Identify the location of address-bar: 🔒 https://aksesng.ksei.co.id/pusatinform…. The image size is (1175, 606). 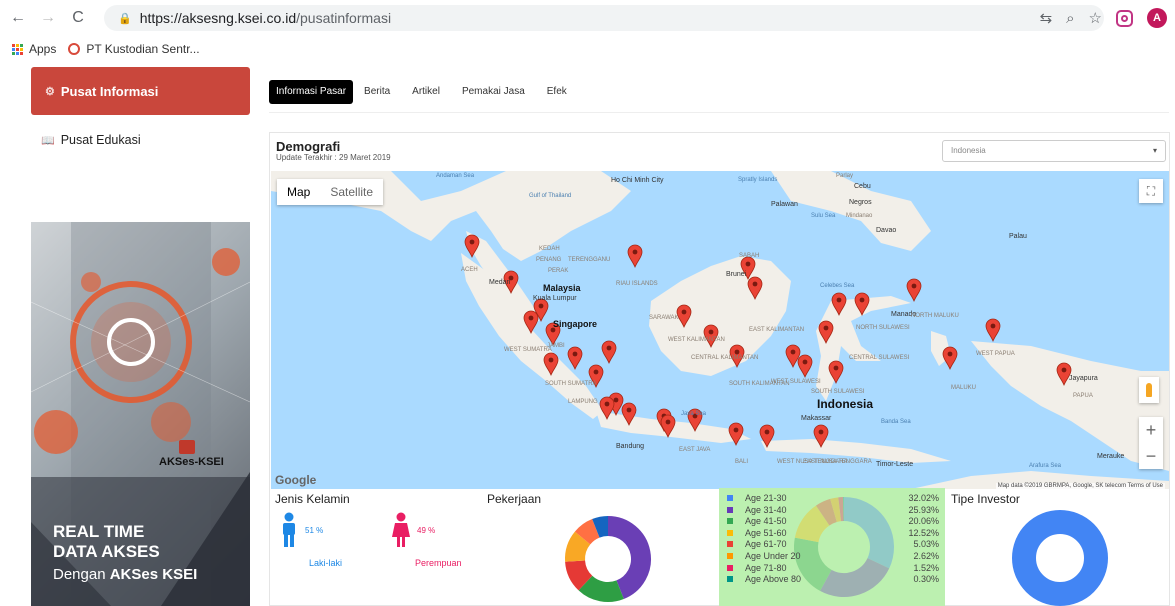
(604, 18).